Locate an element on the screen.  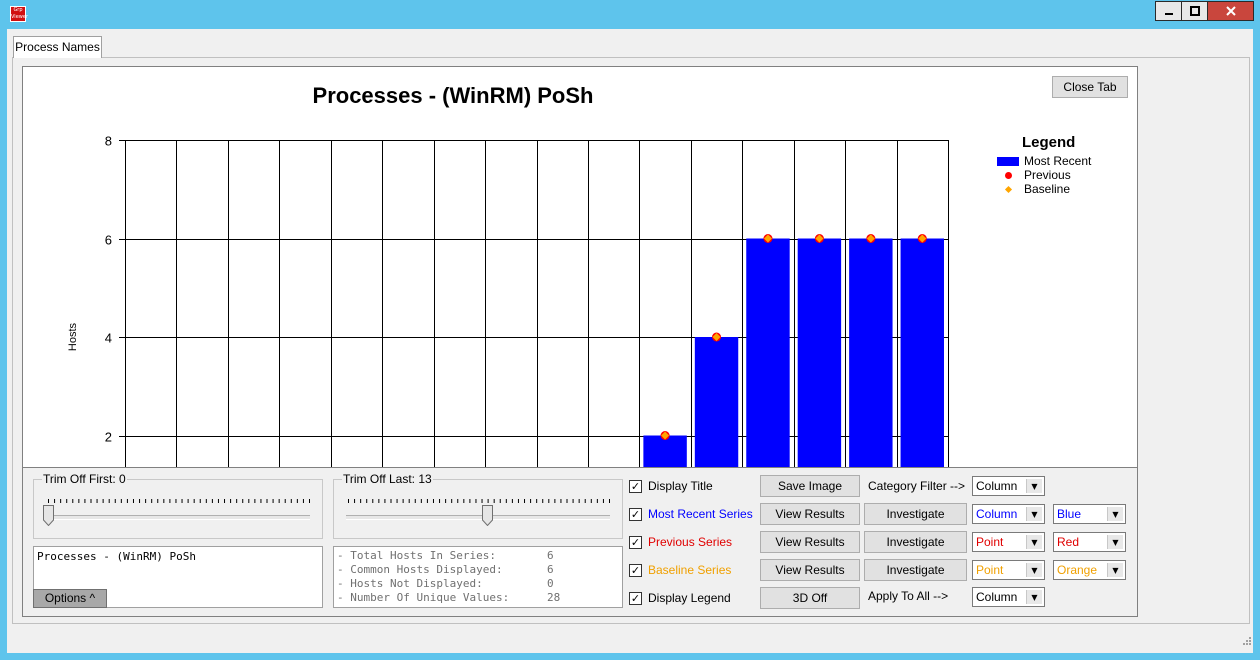
apply-all-select: Column ▼ is located at coordinates (1008, 597).